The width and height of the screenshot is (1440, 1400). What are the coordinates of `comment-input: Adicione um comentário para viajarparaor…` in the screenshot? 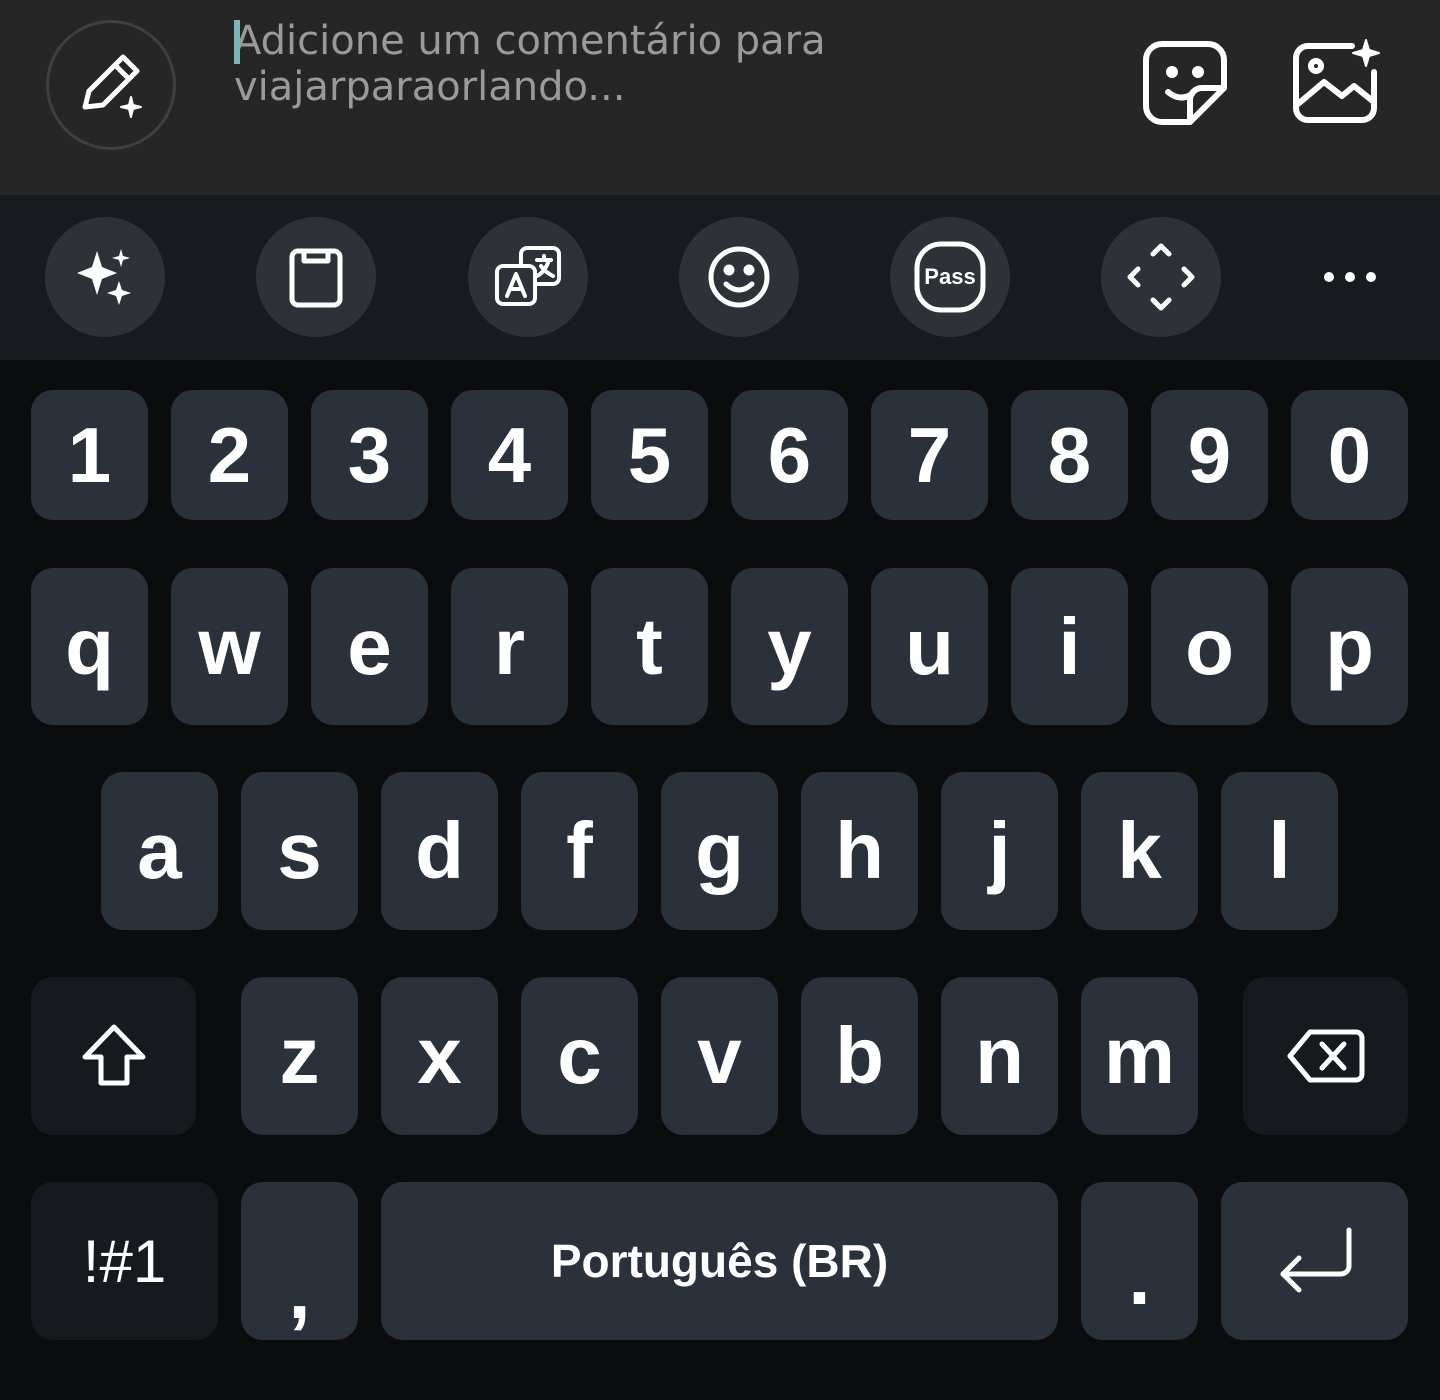 It's located at (674, 68).